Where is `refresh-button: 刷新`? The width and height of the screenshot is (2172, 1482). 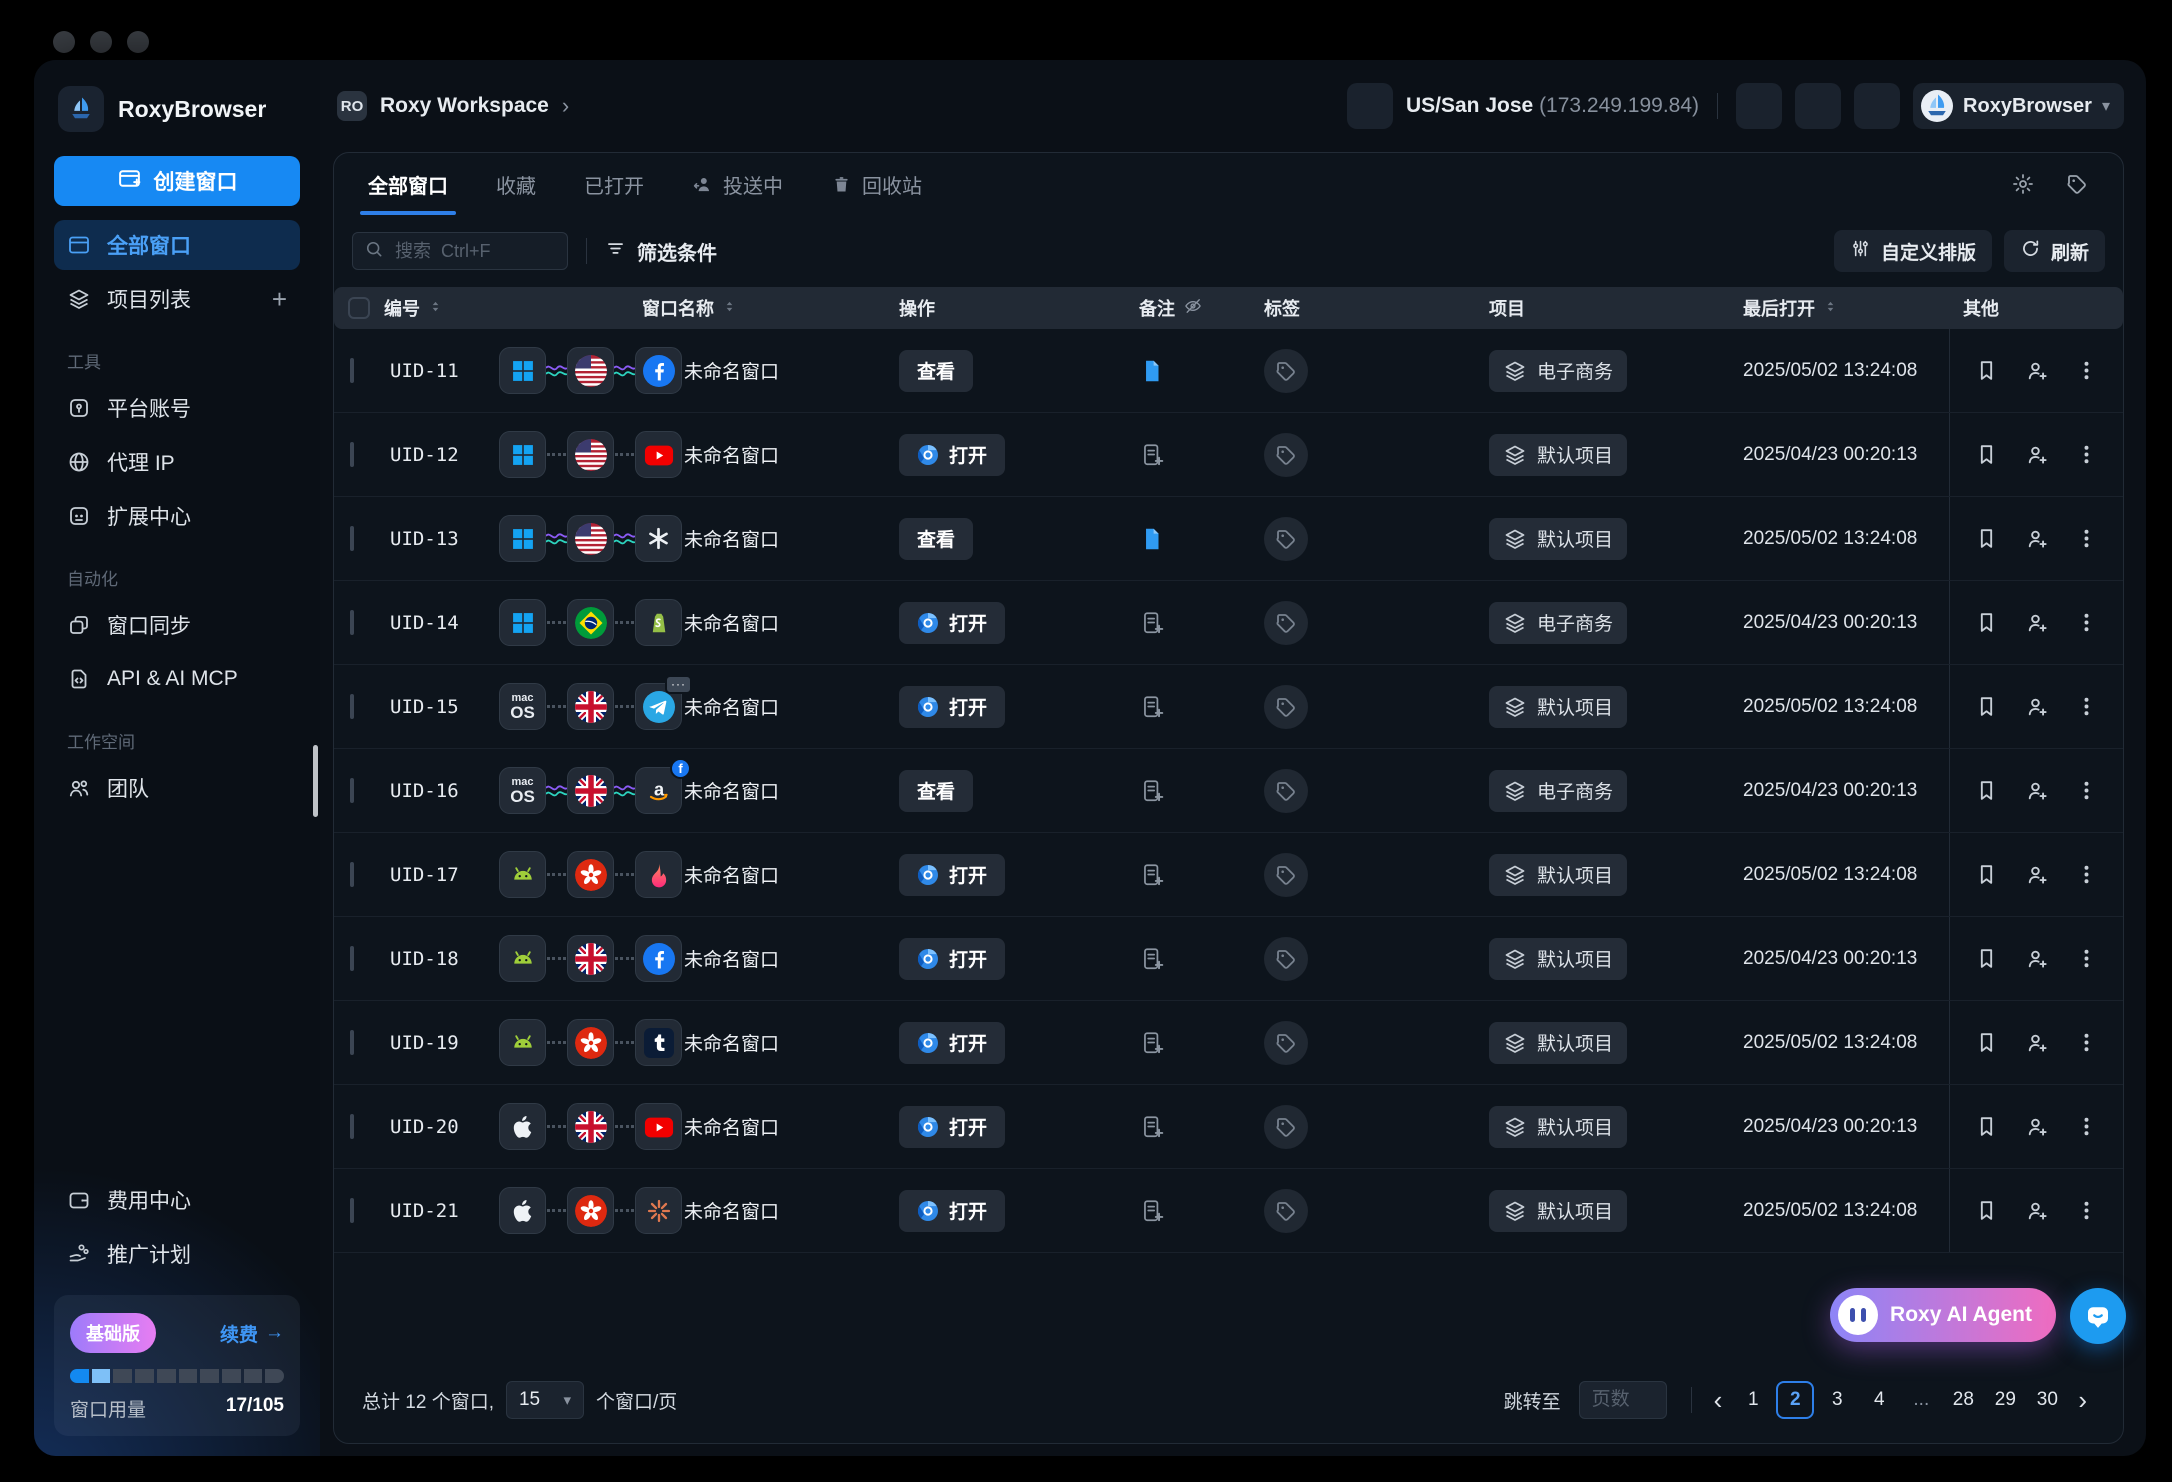
refresh-button: 刷新 is located at coordinates (2054, 251).